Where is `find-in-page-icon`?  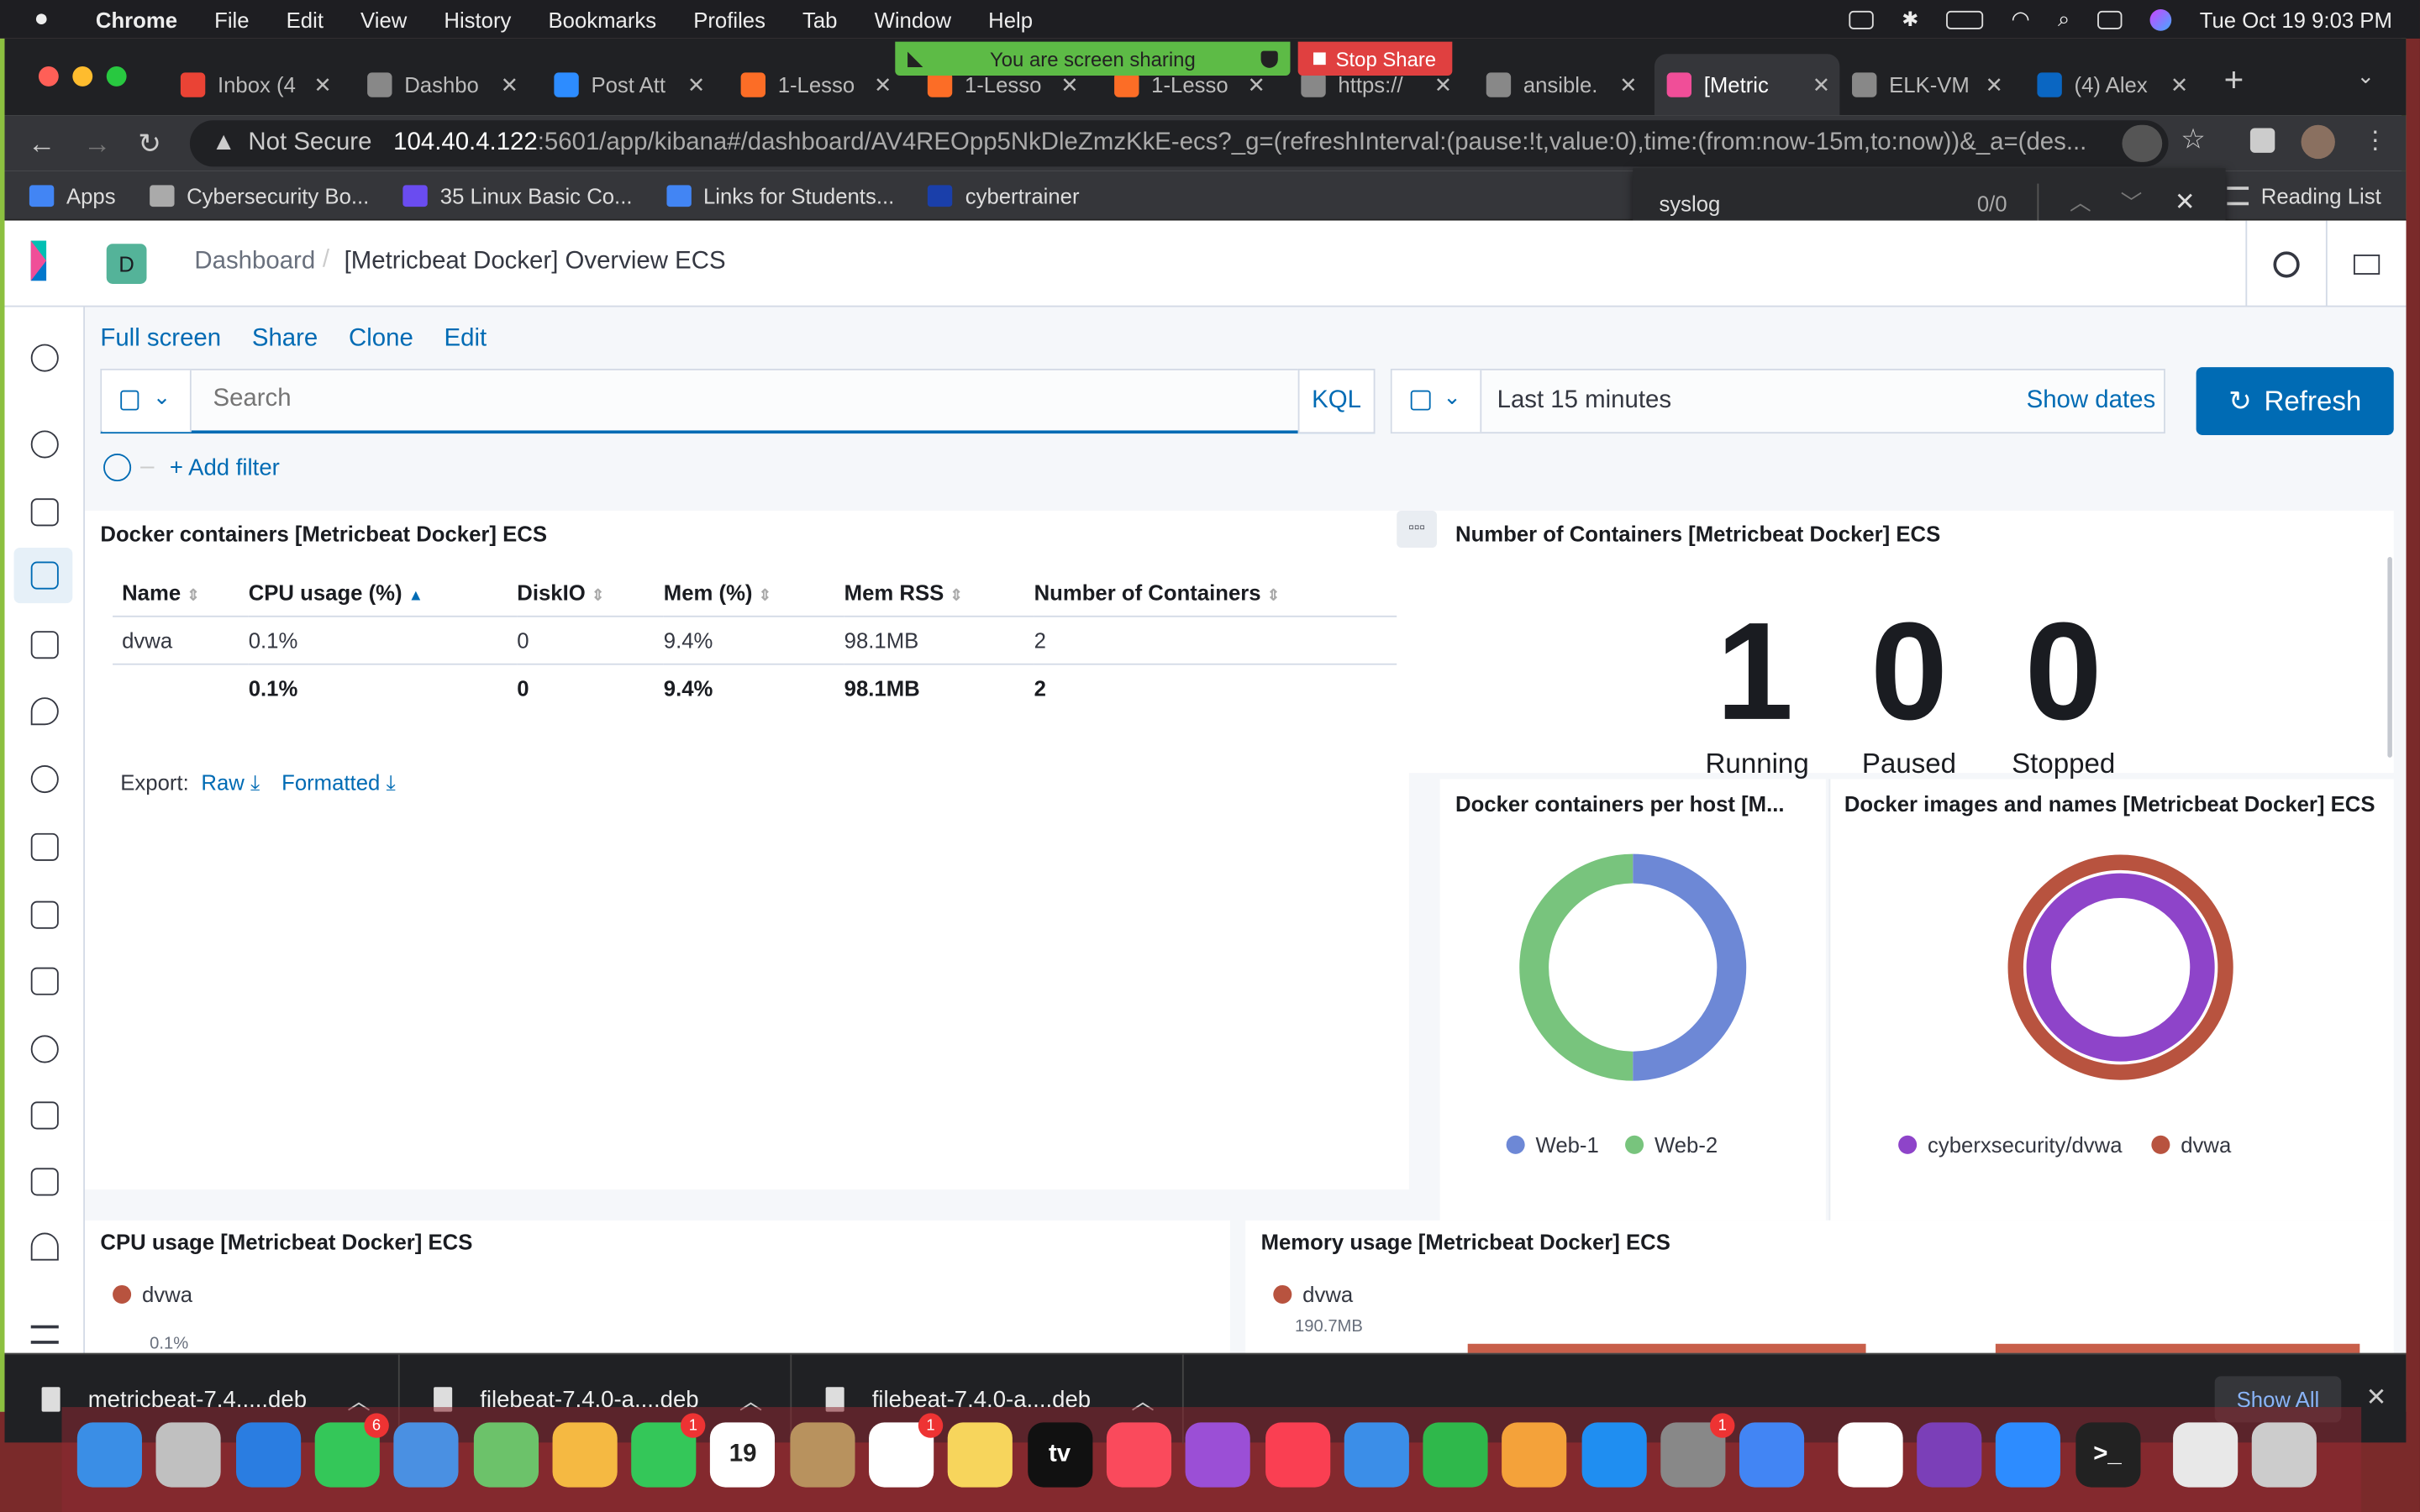
find-in-page-icon is located at coordinates (2143, 143).